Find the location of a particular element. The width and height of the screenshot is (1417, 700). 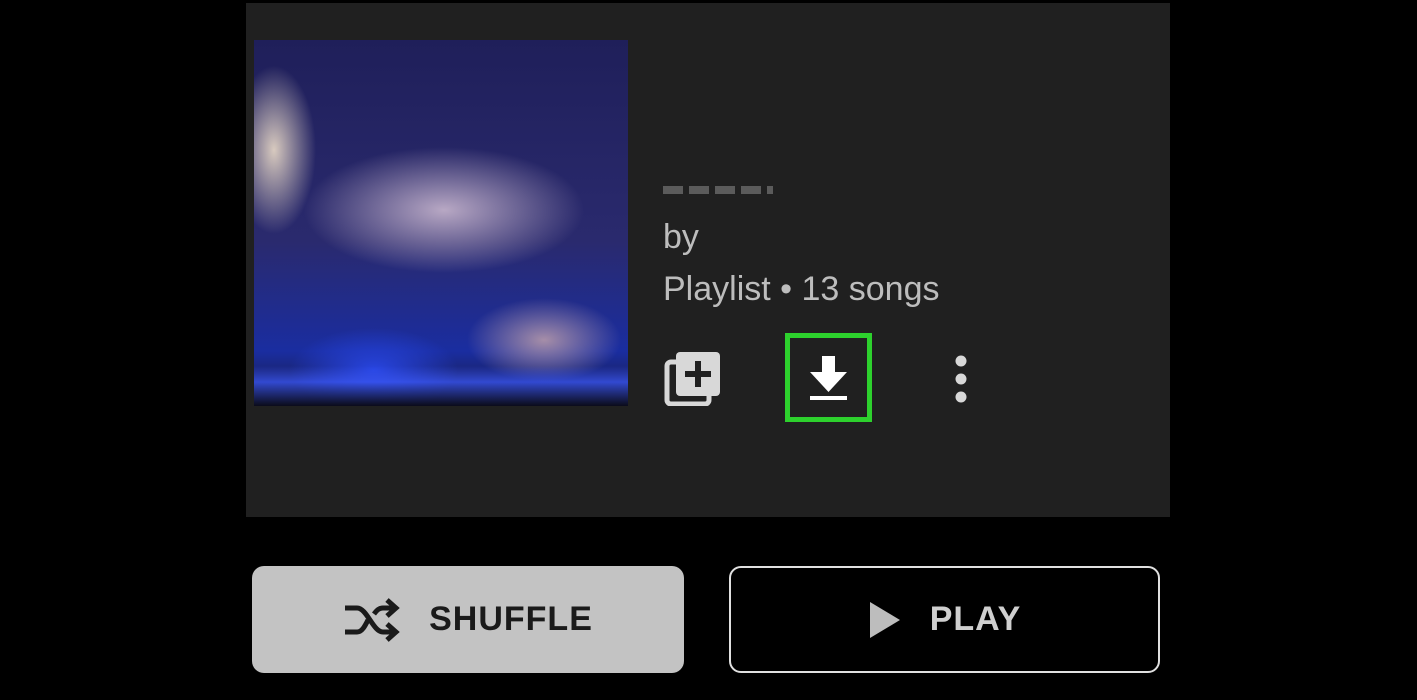

download-button is located at coordinates (828, 377).